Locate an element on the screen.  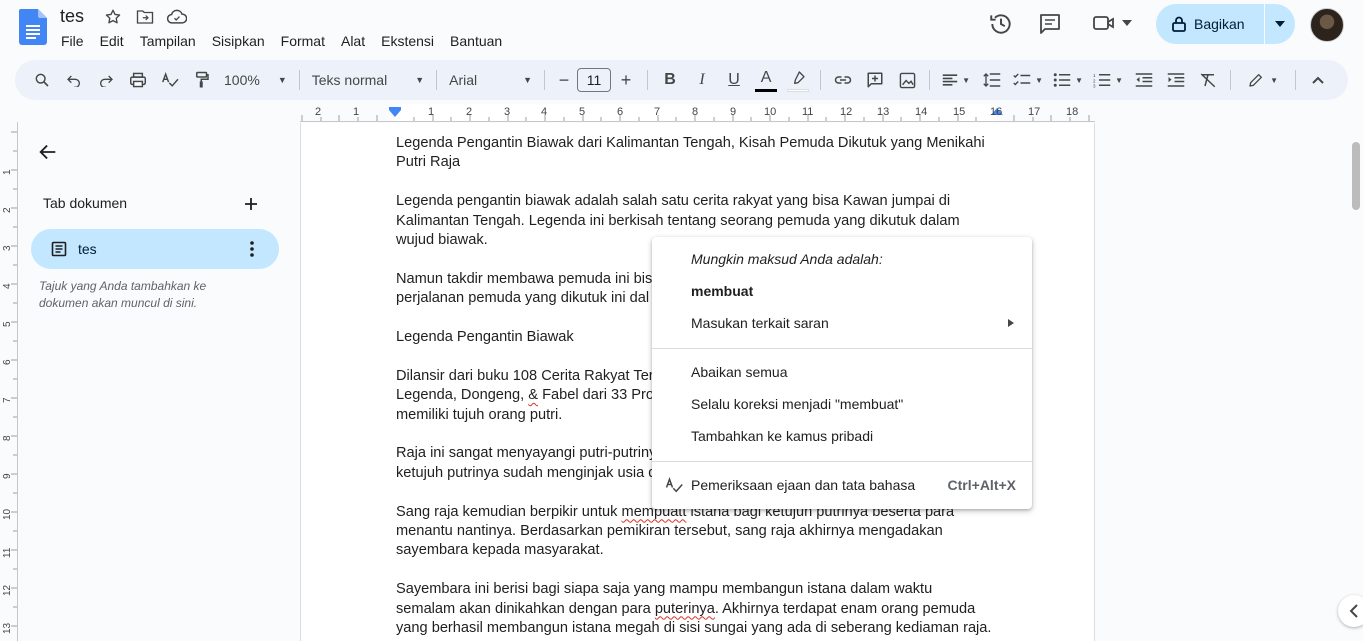
add-tab-icon is located at coordinates (251, 202).